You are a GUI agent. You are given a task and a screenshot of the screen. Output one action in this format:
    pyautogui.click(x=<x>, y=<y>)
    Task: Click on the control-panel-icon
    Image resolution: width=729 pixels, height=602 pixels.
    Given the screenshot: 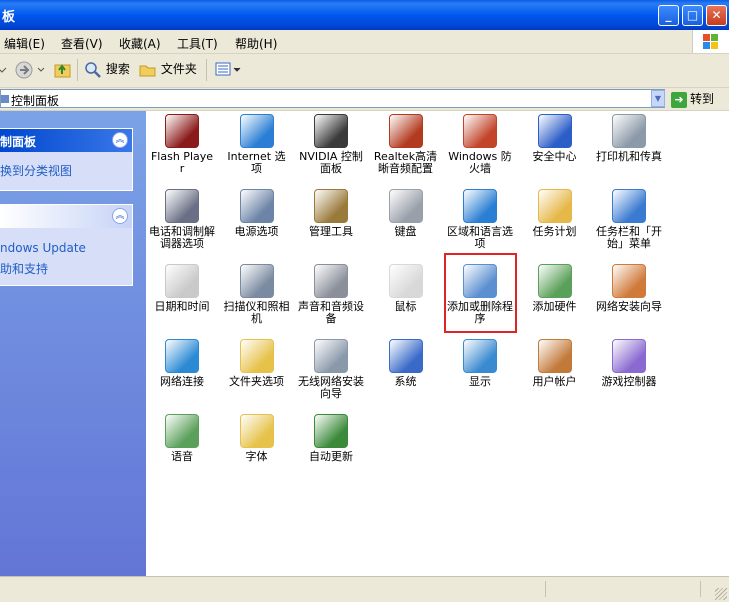 What is the action you would take?
    pyautogui.click(x=5, y=99)
    